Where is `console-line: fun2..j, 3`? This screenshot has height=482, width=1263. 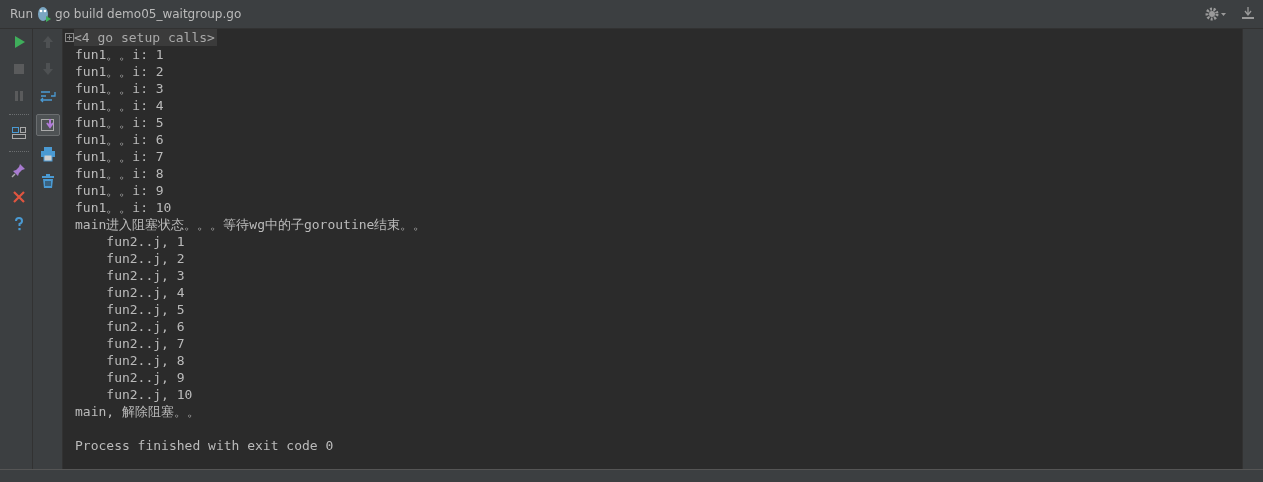 console-line: fun2..j, 3 is located at coordinates (145, 275).